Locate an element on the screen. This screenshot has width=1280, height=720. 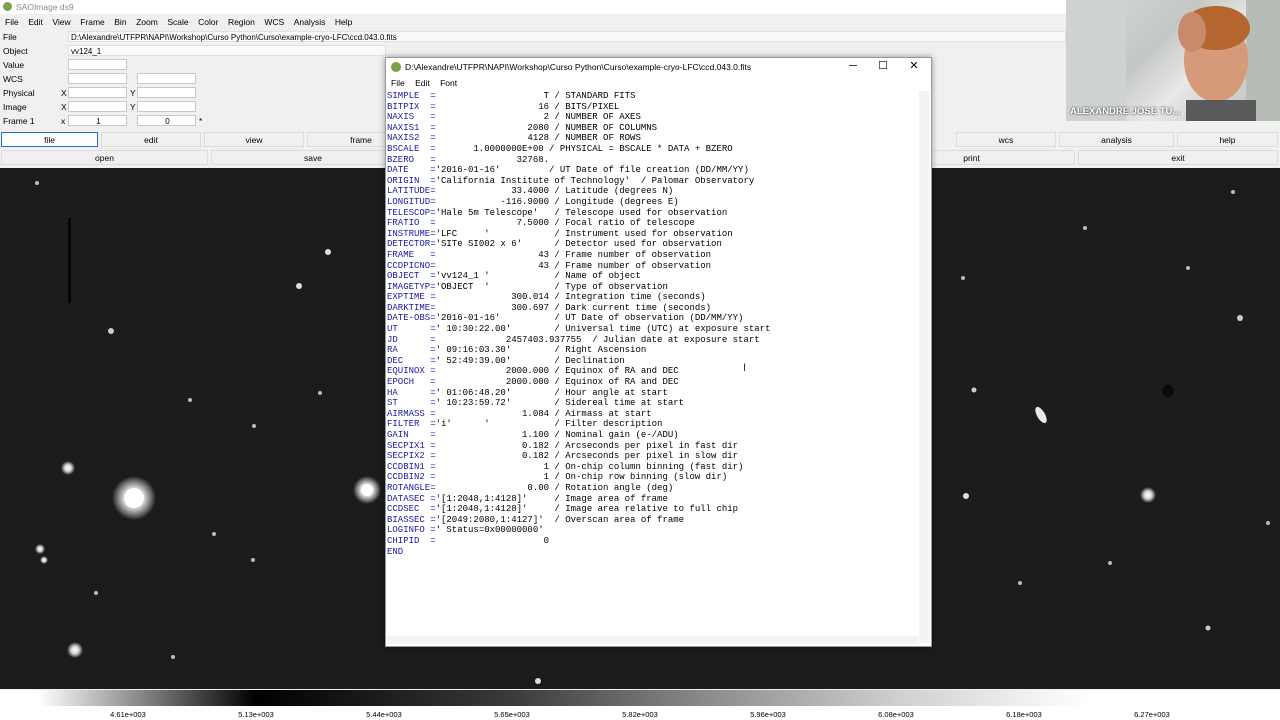
menu-wcs: WCS is located at coordinates (274, 22).